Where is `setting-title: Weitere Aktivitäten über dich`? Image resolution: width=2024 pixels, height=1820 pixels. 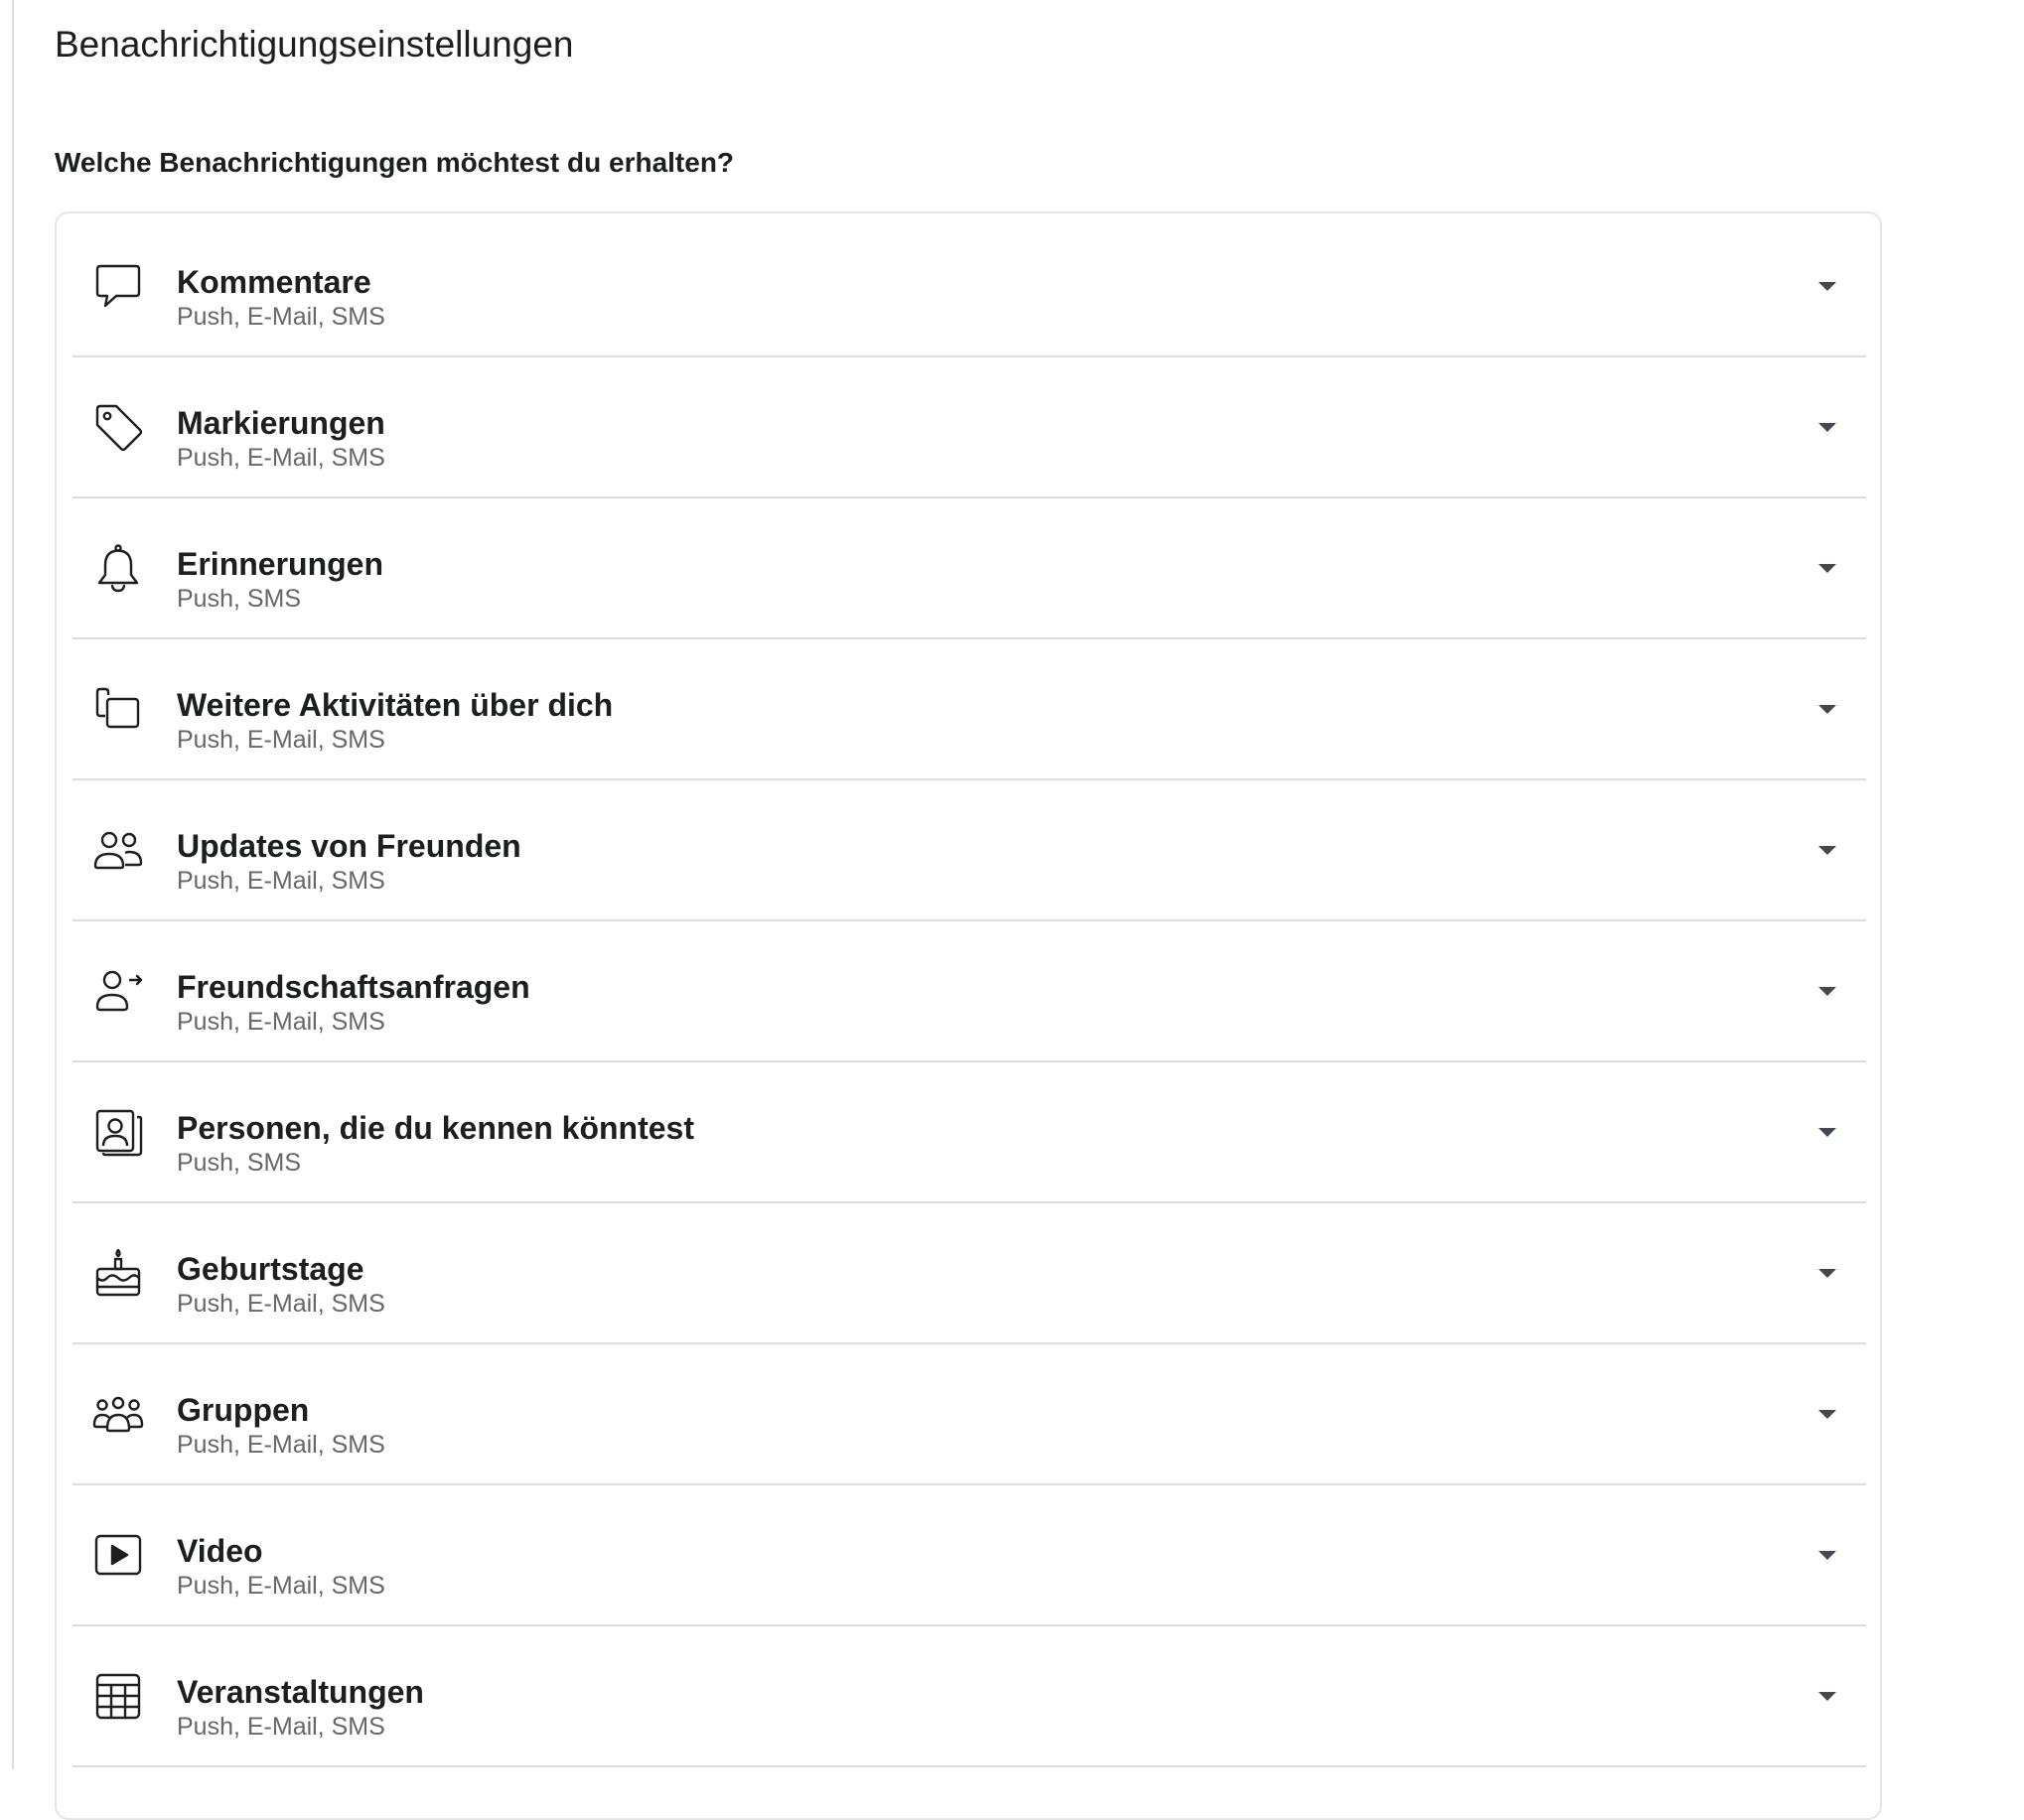 setting-title: Weitere Aktivitäten über dich is located at coordinates (395, 705).